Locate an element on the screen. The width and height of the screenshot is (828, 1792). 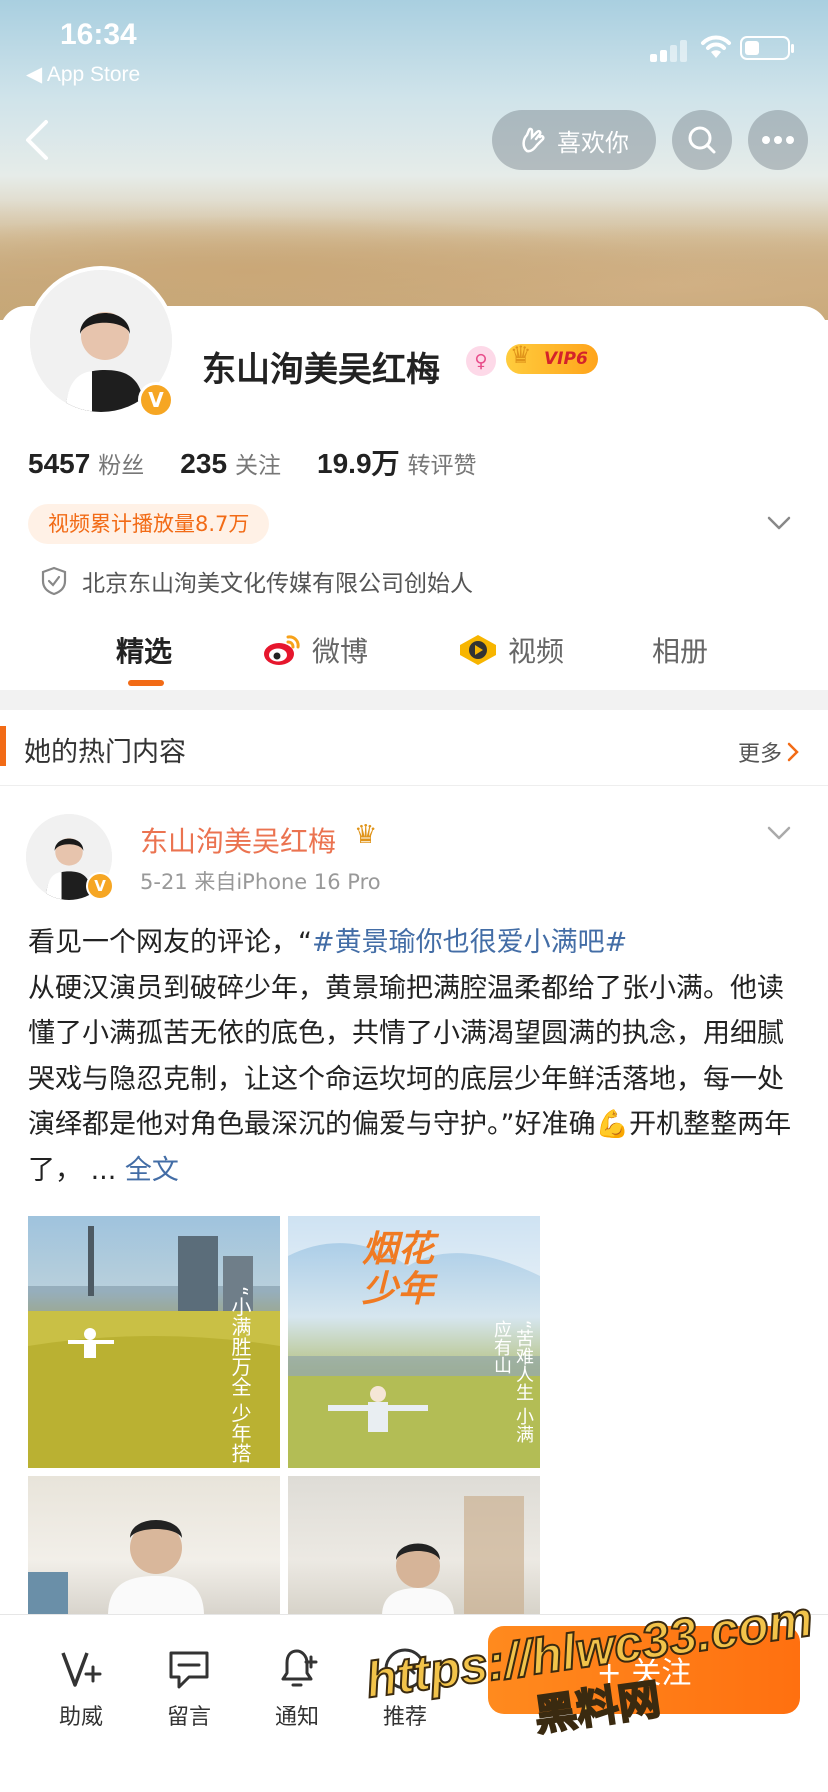
video-icon is located at coordinates (478, 650).